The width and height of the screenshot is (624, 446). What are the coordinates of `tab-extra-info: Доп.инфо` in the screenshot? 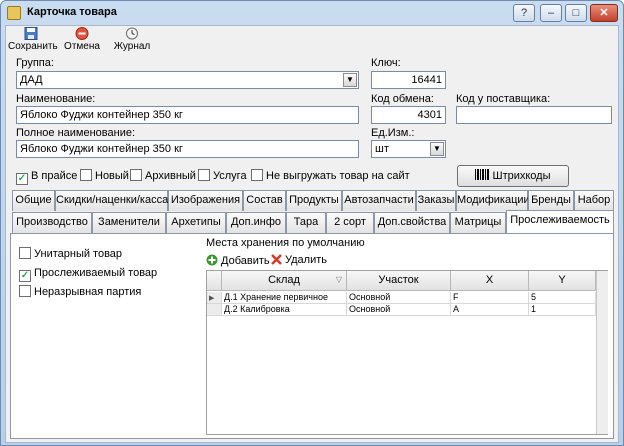 It's located at (256, 222).